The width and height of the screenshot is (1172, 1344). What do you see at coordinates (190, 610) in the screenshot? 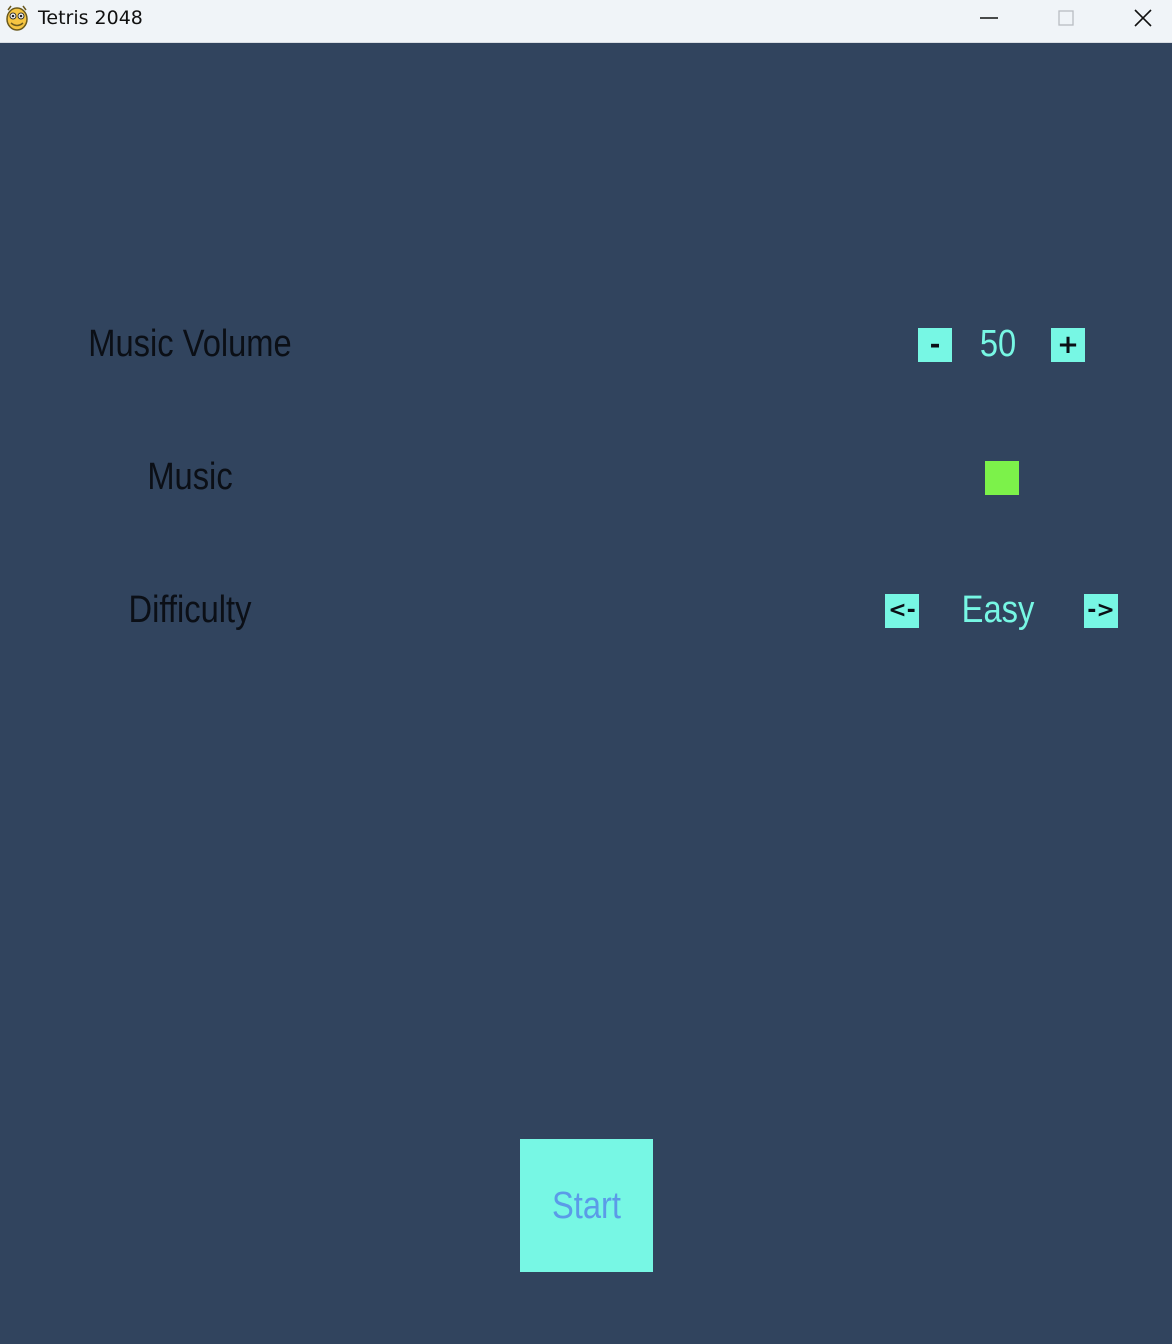
I see `difficulty-label: Difficulty` at bounding box center [190, 610].